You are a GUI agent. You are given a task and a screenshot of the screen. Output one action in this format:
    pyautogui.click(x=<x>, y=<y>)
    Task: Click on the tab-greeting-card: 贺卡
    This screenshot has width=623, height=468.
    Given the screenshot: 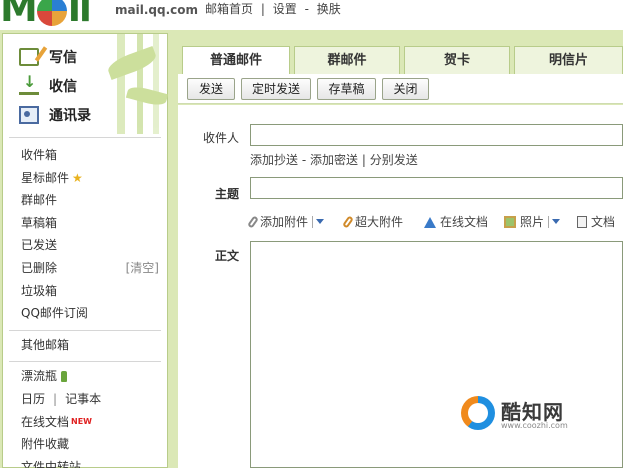 What is the action you would take?
    pyautogui.click(x=457, y=60)
    